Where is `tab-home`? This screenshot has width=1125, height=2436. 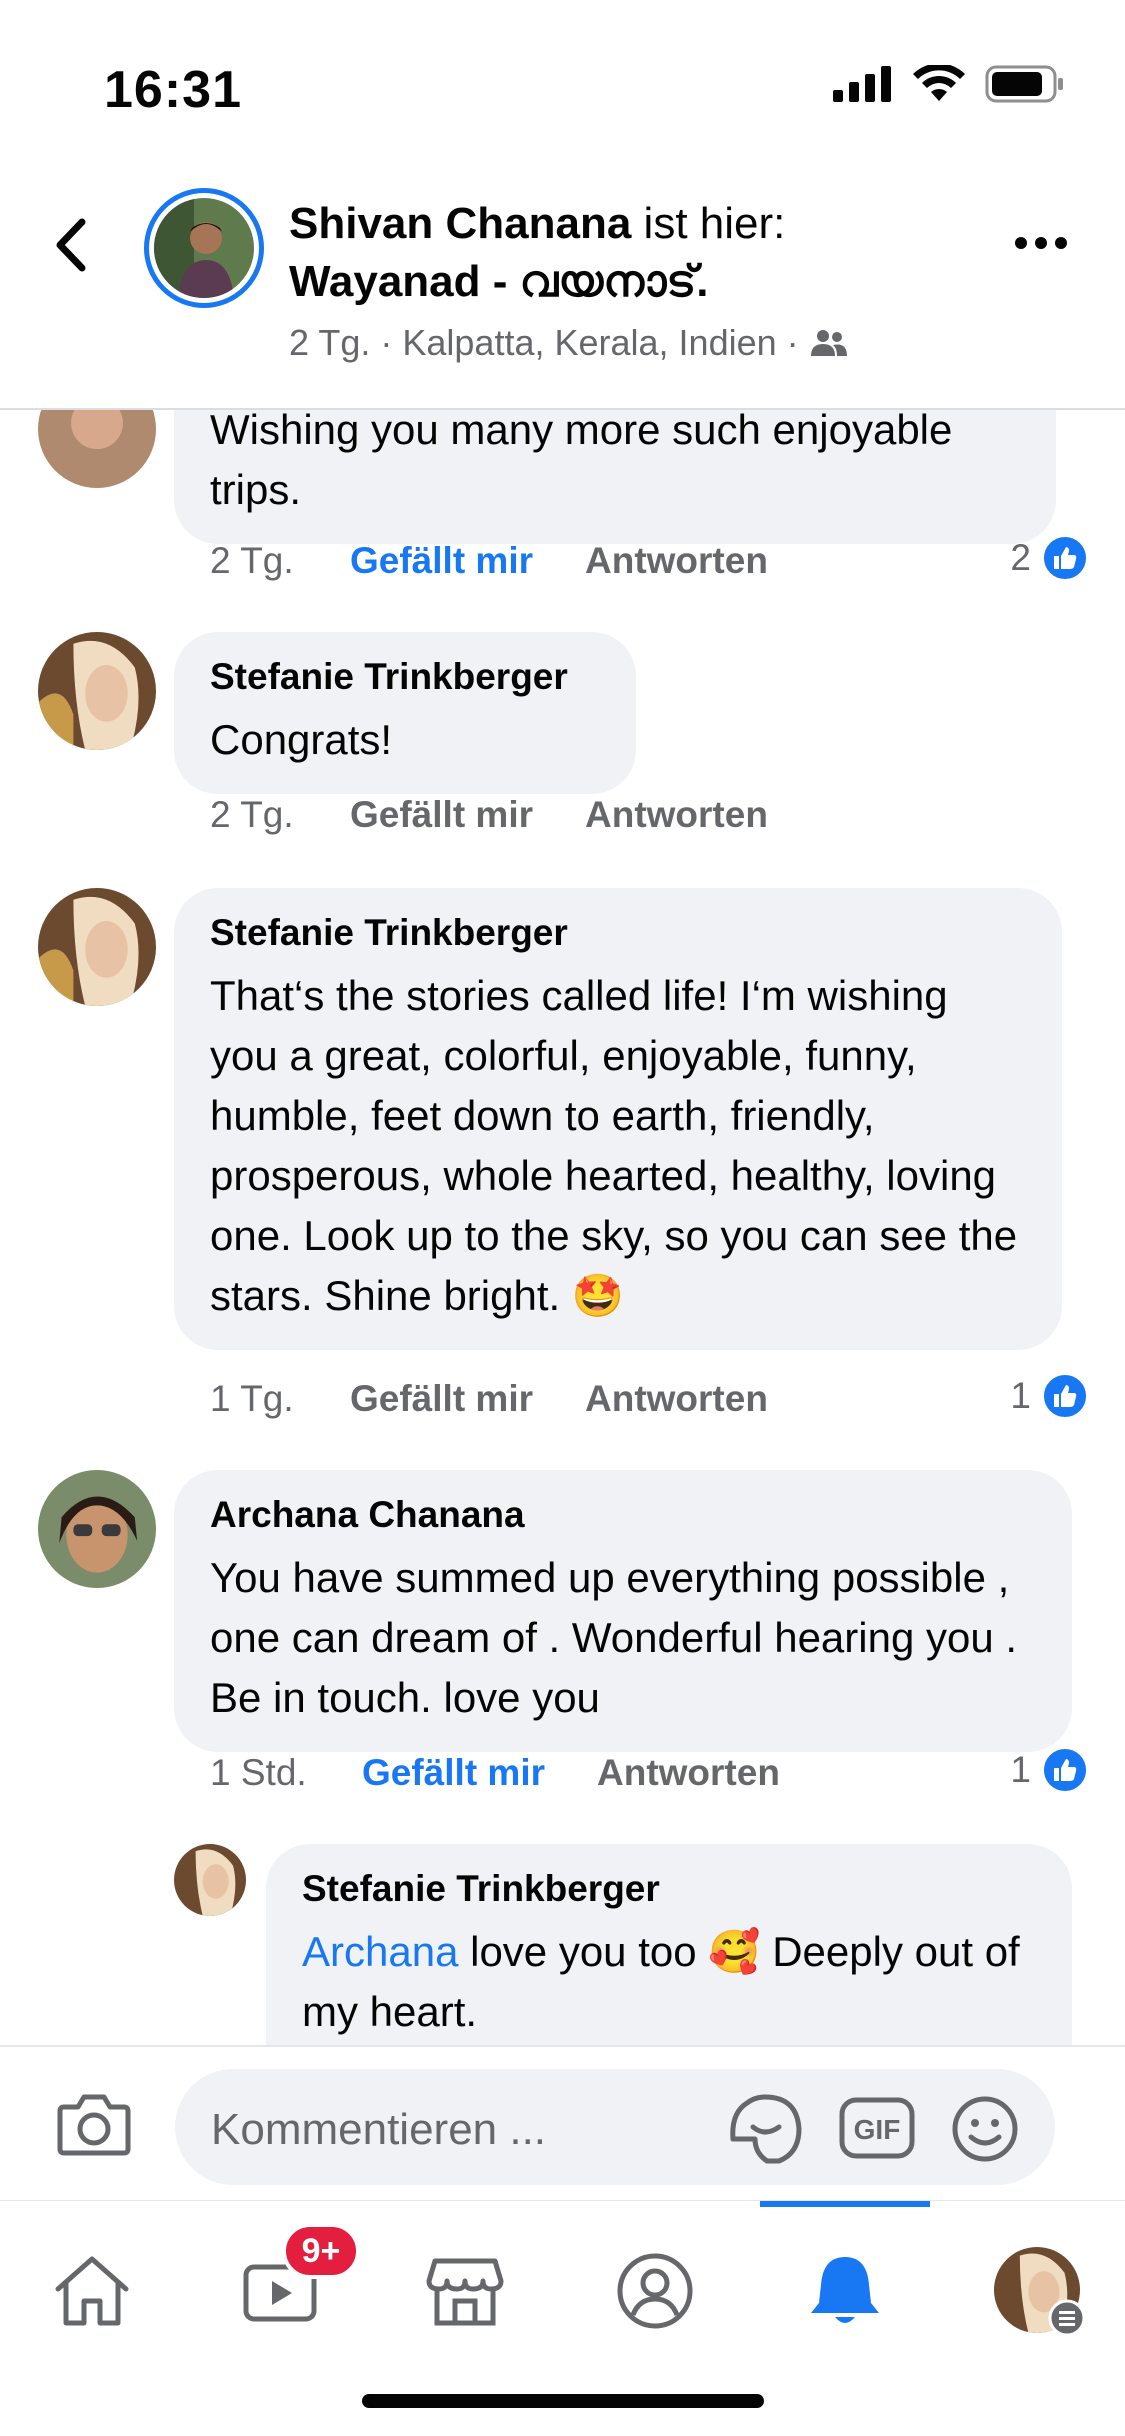
tab-home is located at coordinates (92, 2291).